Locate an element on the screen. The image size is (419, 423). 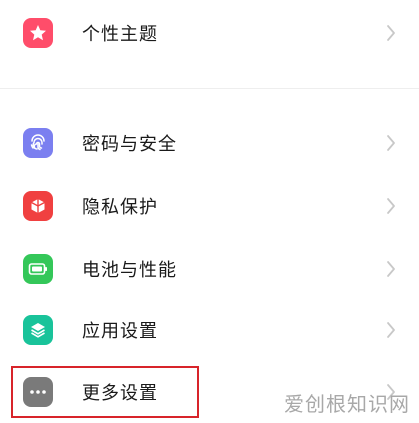
settings-item-privacy: 隐私保护 is located at coordinates (209, 206).